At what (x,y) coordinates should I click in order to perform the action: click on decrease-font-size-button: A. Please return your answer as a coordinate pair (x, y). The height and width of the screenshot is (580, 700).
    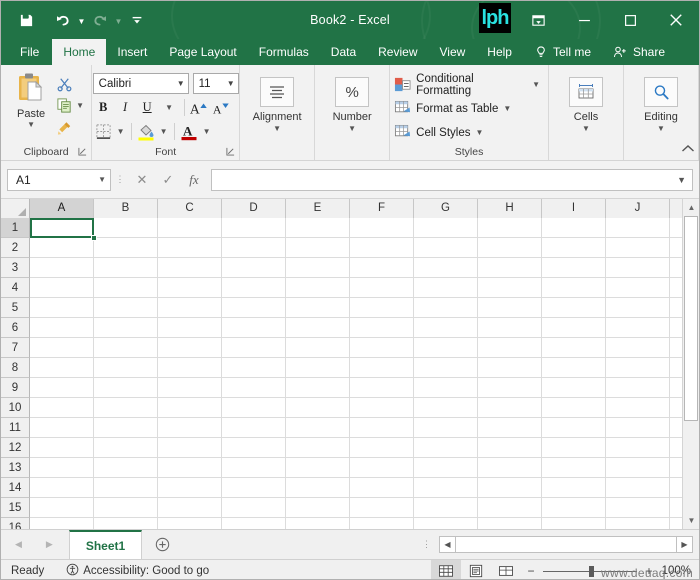
    Looking at the image, I should click on (221, 107).